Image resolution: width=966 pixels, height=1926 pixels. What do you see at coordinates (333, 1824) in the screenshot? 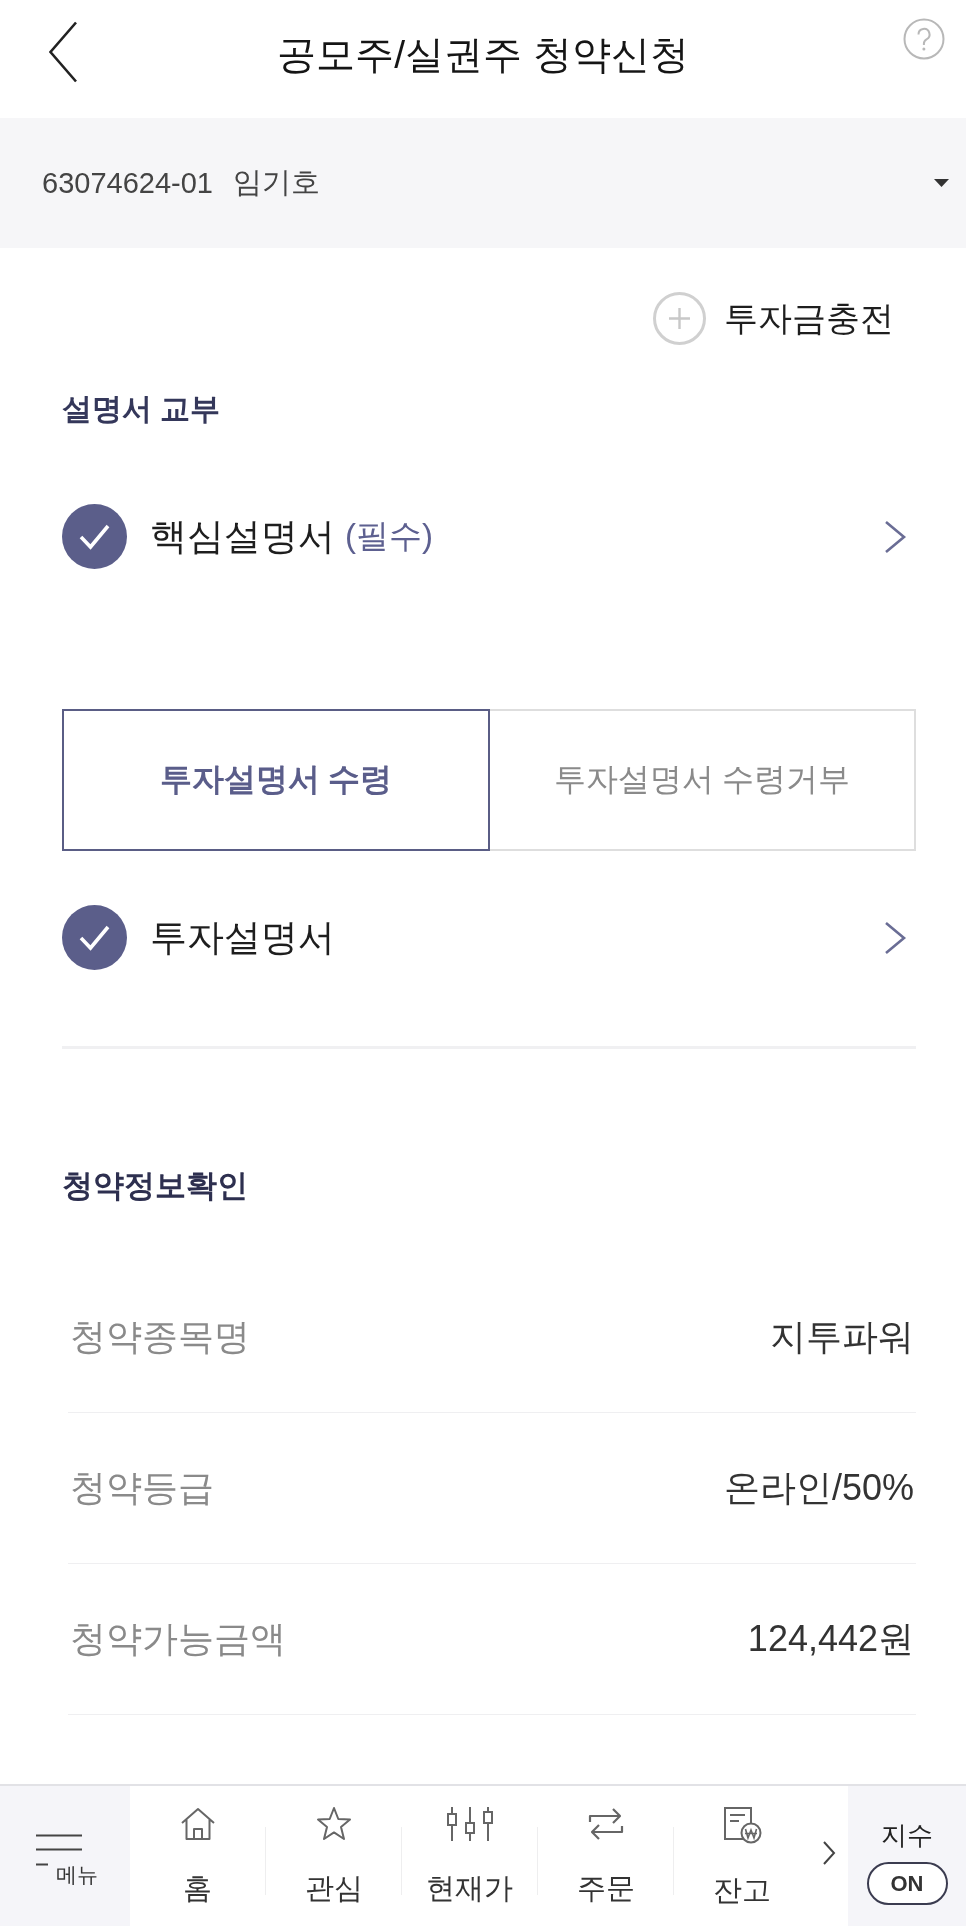
I see `star-icon` at bounding box center [333, 1824].